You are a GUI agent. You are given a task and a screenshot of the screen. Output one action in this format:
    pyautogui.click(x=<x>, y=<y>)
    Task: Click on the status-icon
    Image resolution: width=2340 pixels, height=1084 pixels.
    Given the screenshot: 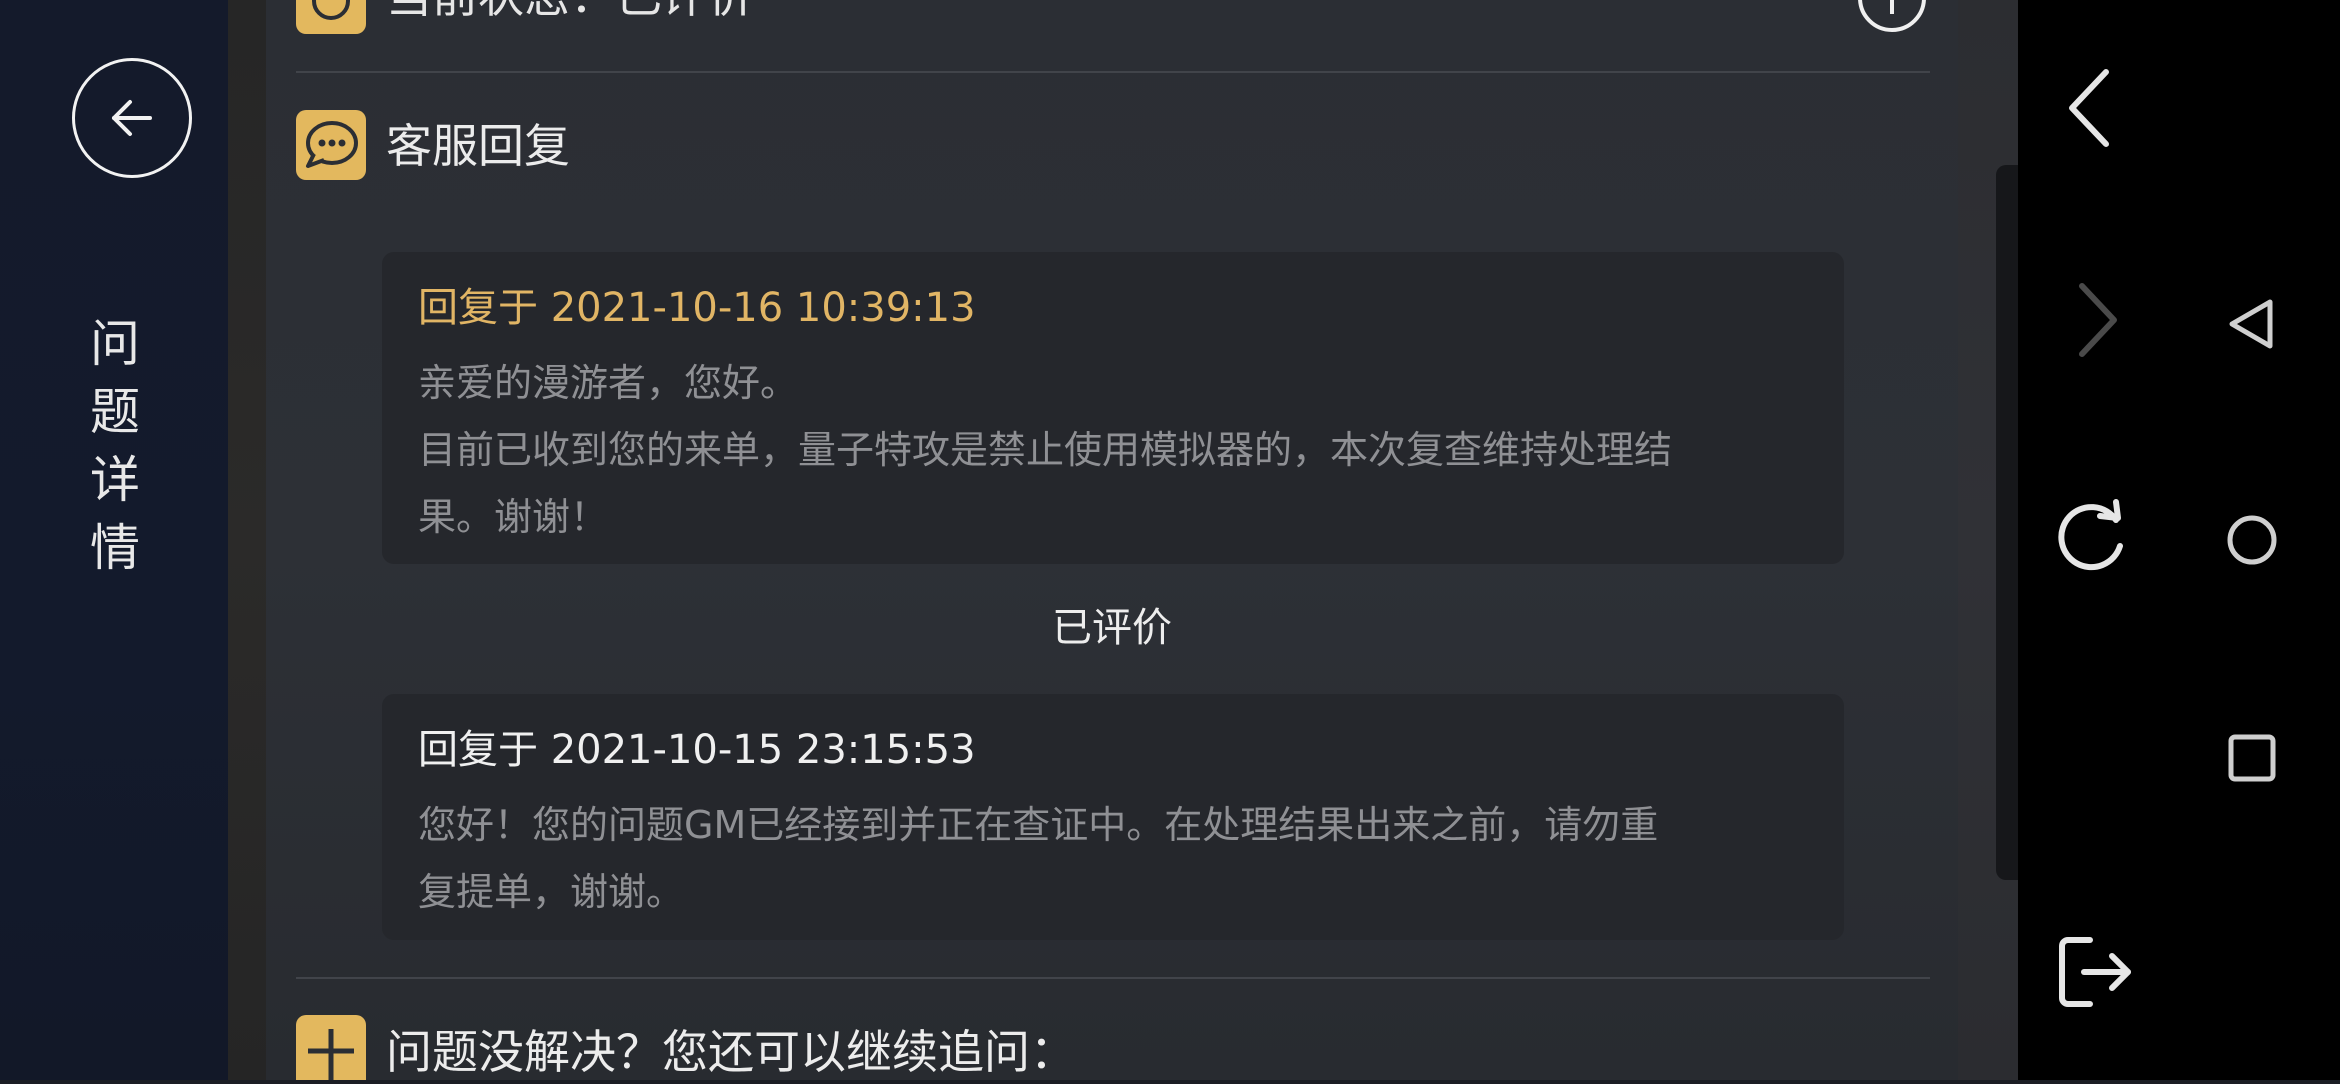 What is the action you would take?
    pyautogui.click(x=331, y=17)
    